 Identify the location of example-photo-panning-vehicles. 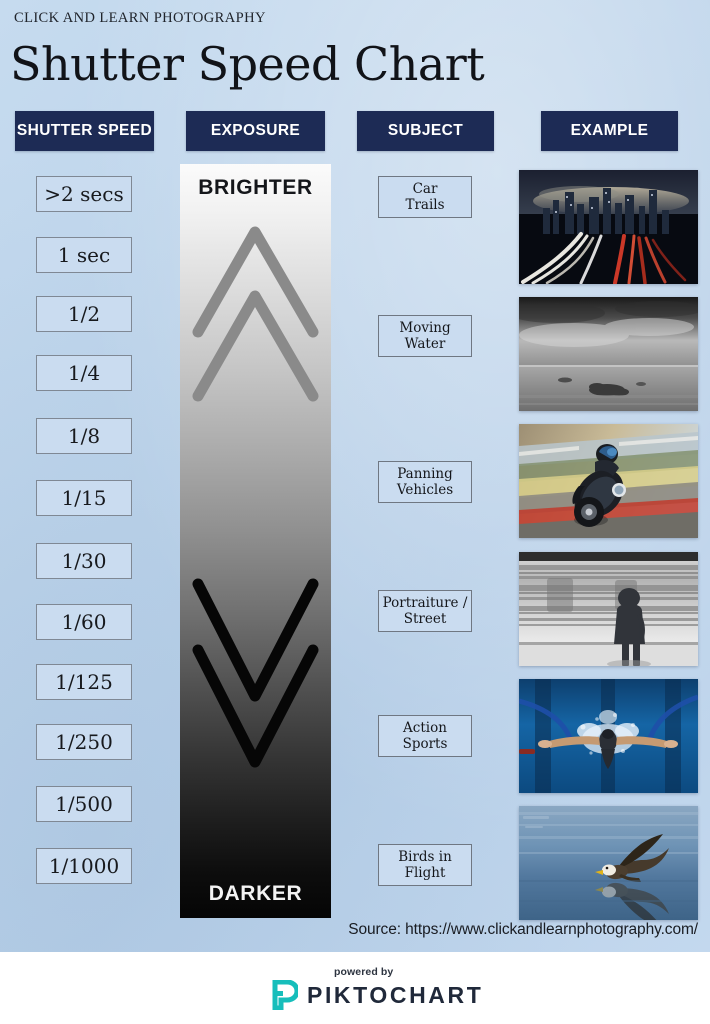
(608, 481).